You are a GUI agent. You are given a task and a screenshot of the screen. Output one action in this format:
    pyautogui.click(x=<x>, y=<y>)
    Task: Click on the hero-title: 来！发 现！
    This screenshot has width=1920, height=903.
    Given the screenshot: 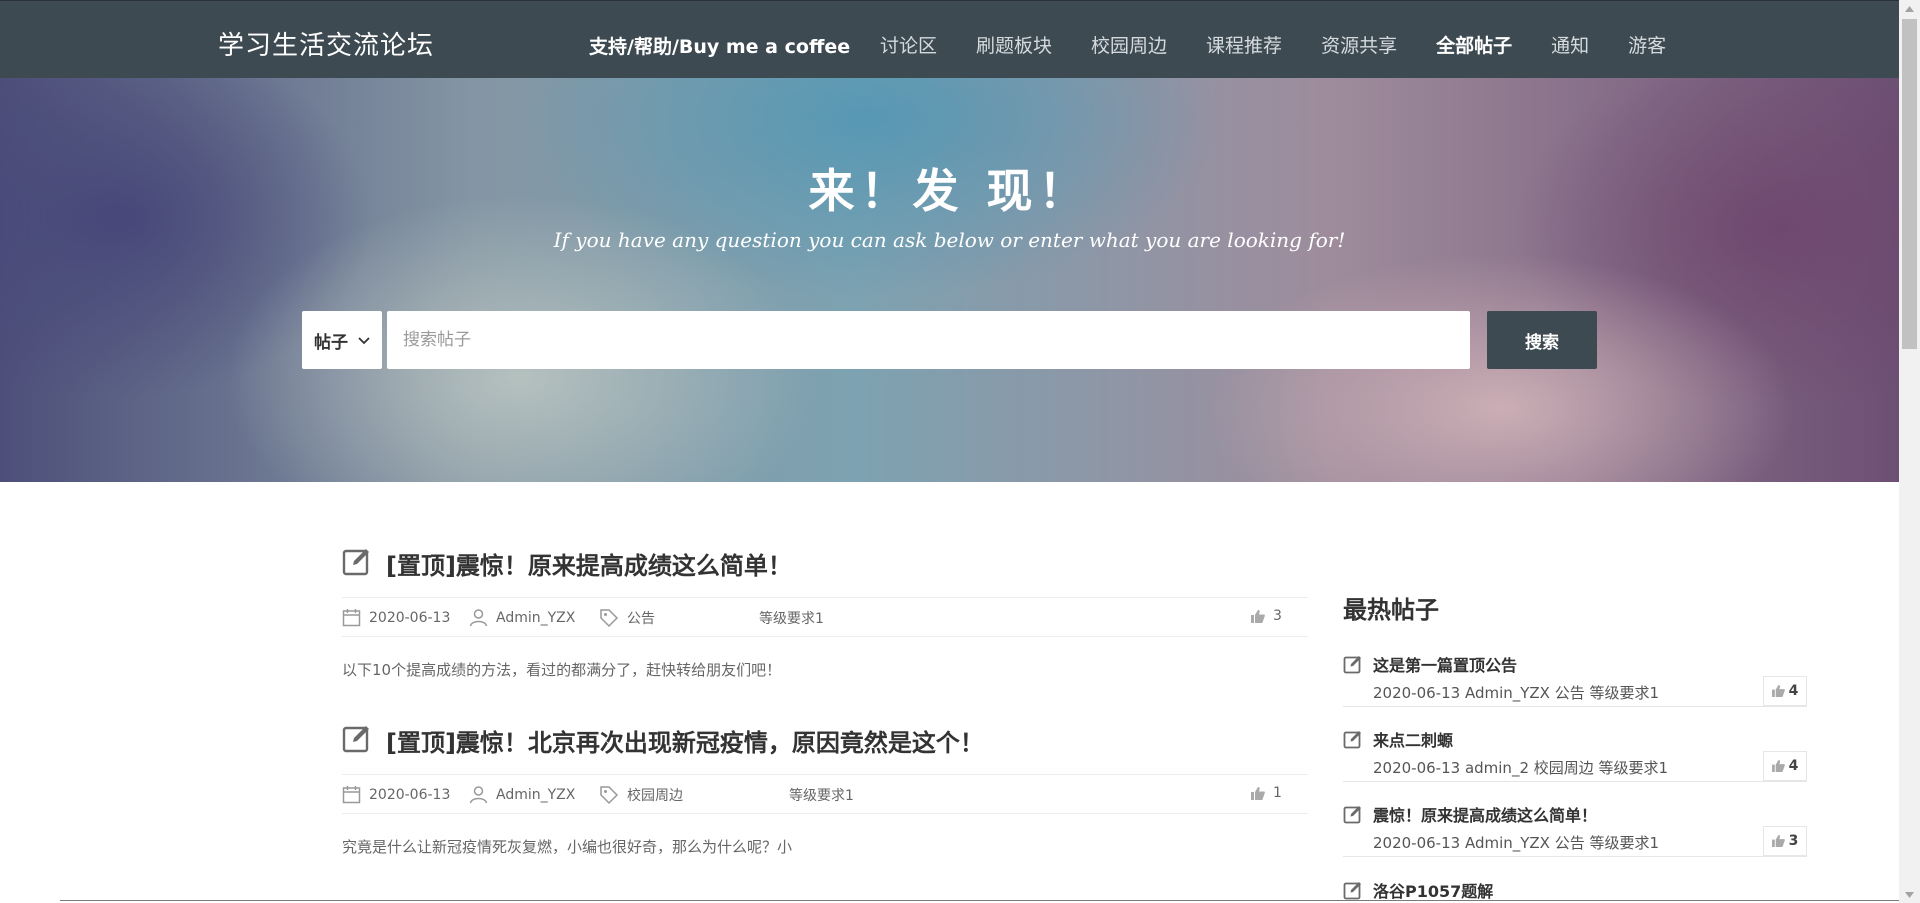 What is the action you would take?
    pyautogui.click(x=949, y=191)
    